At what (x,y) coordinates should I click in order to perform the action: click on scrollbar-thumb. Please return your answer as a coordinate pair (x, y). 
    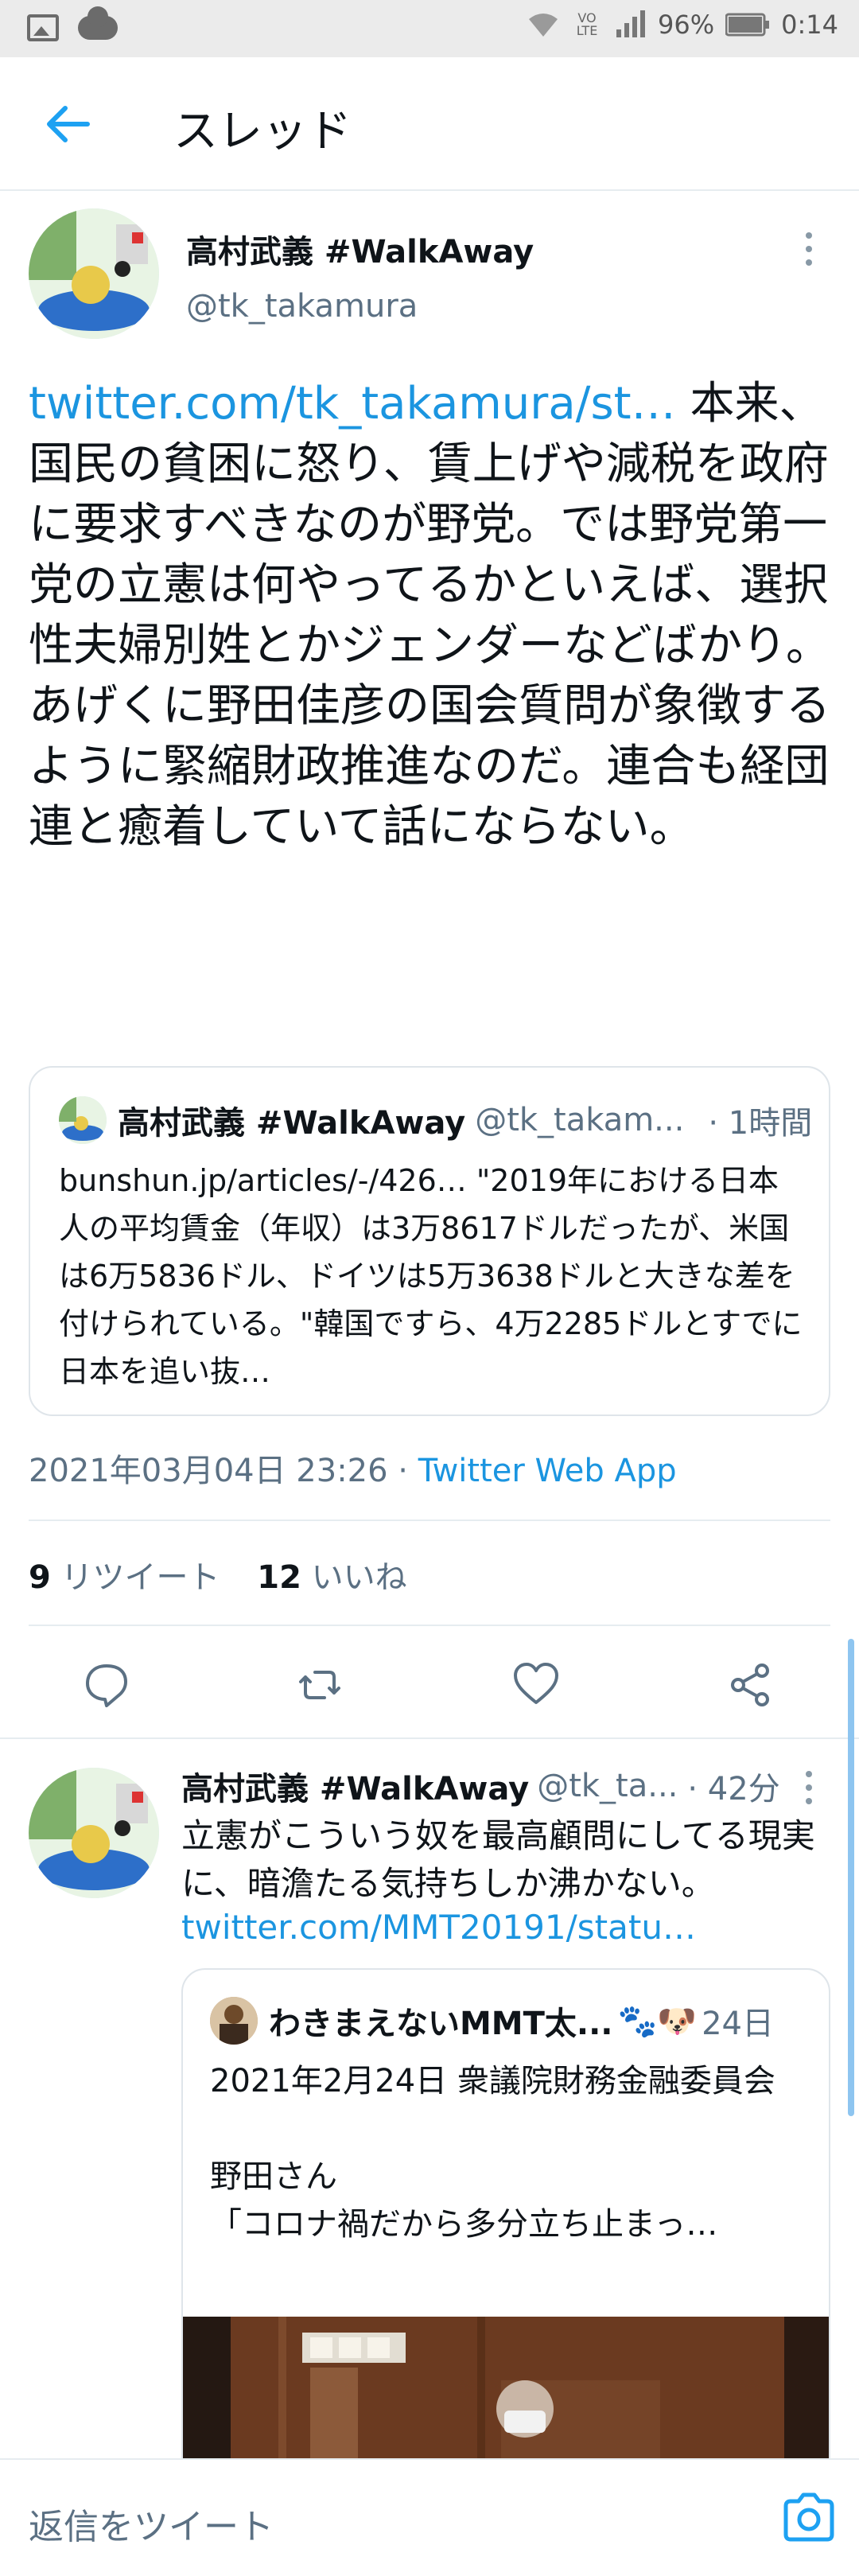
    Looking at the image, I should click on (851, 1878).